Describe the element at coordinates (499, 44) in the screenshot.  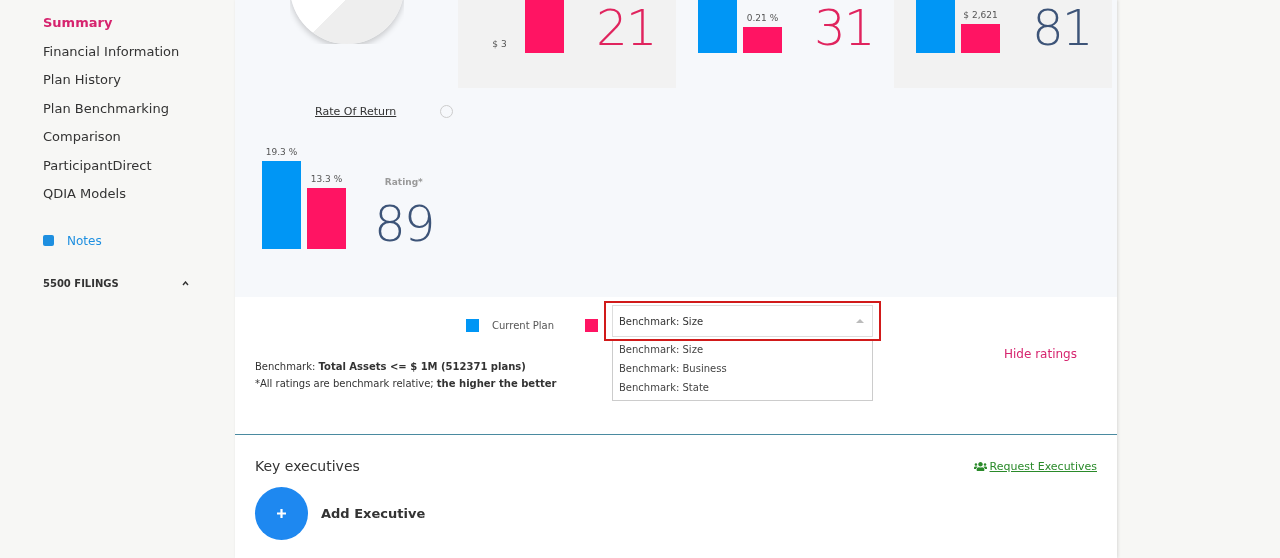
I see `bar-value: $ 3` at that location.